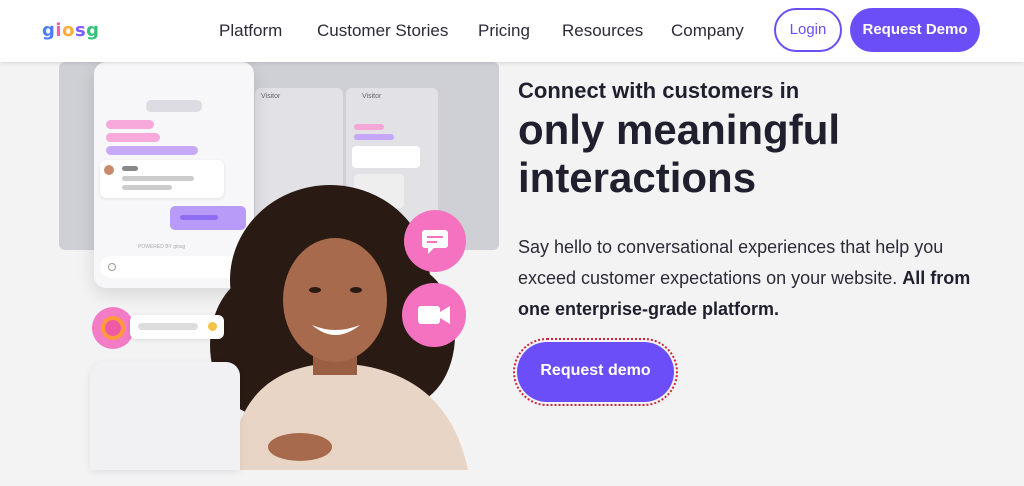 The width and height of the screenshot is (1024, 486). I want to click on laptop-illustration, so click(165, 416).